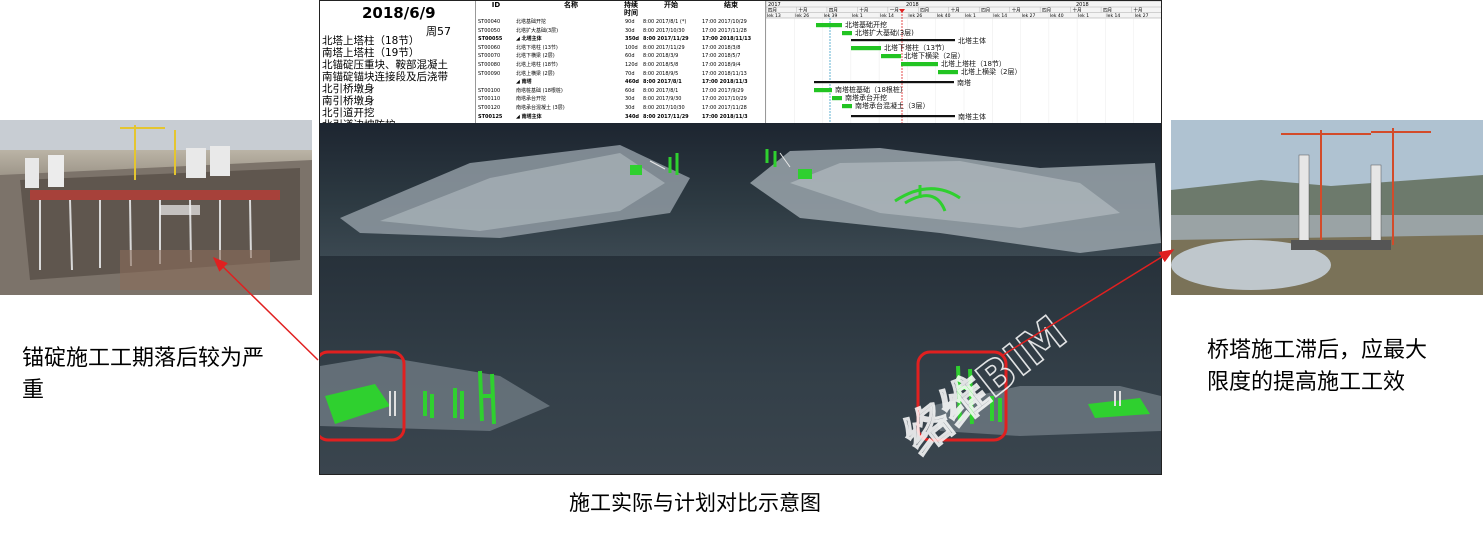  What do you see at coordinates (661, 56) in the screenshot?
I see `cell-start: 8:00 2018/3/9` at bounding box center [661, 56].